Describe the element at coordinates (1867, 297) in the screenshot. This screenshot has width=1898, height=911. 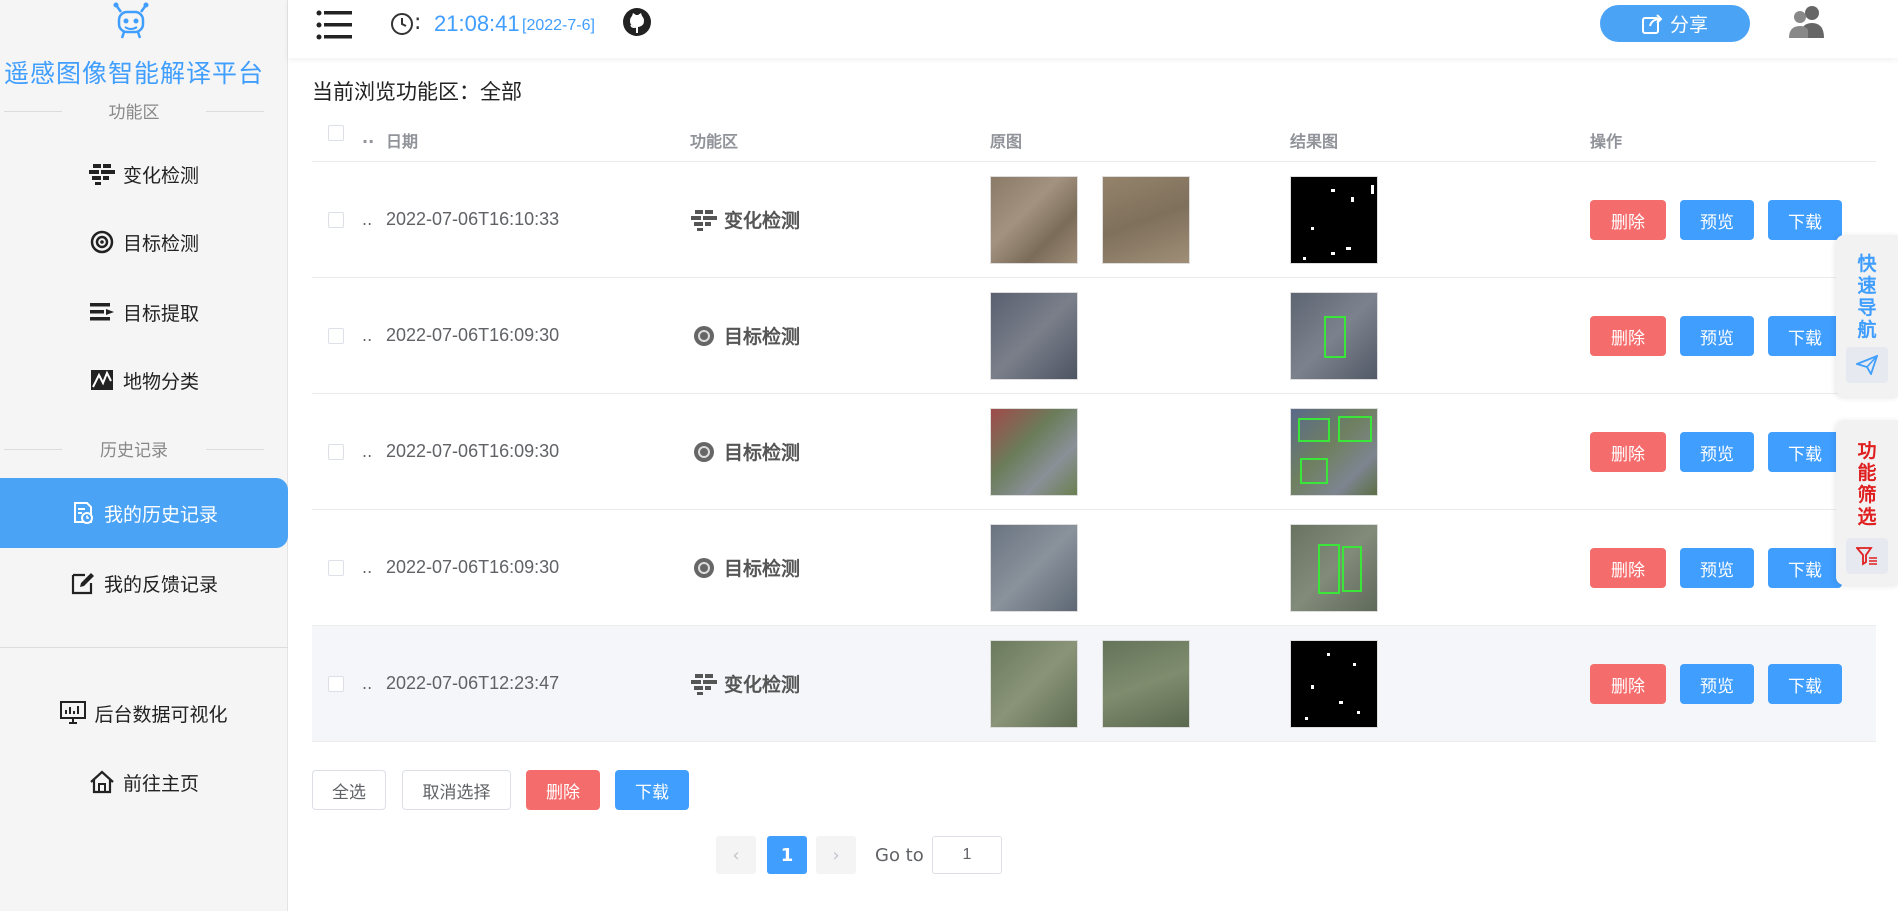
I see `quick-nav-label: 快速导航` at that location.